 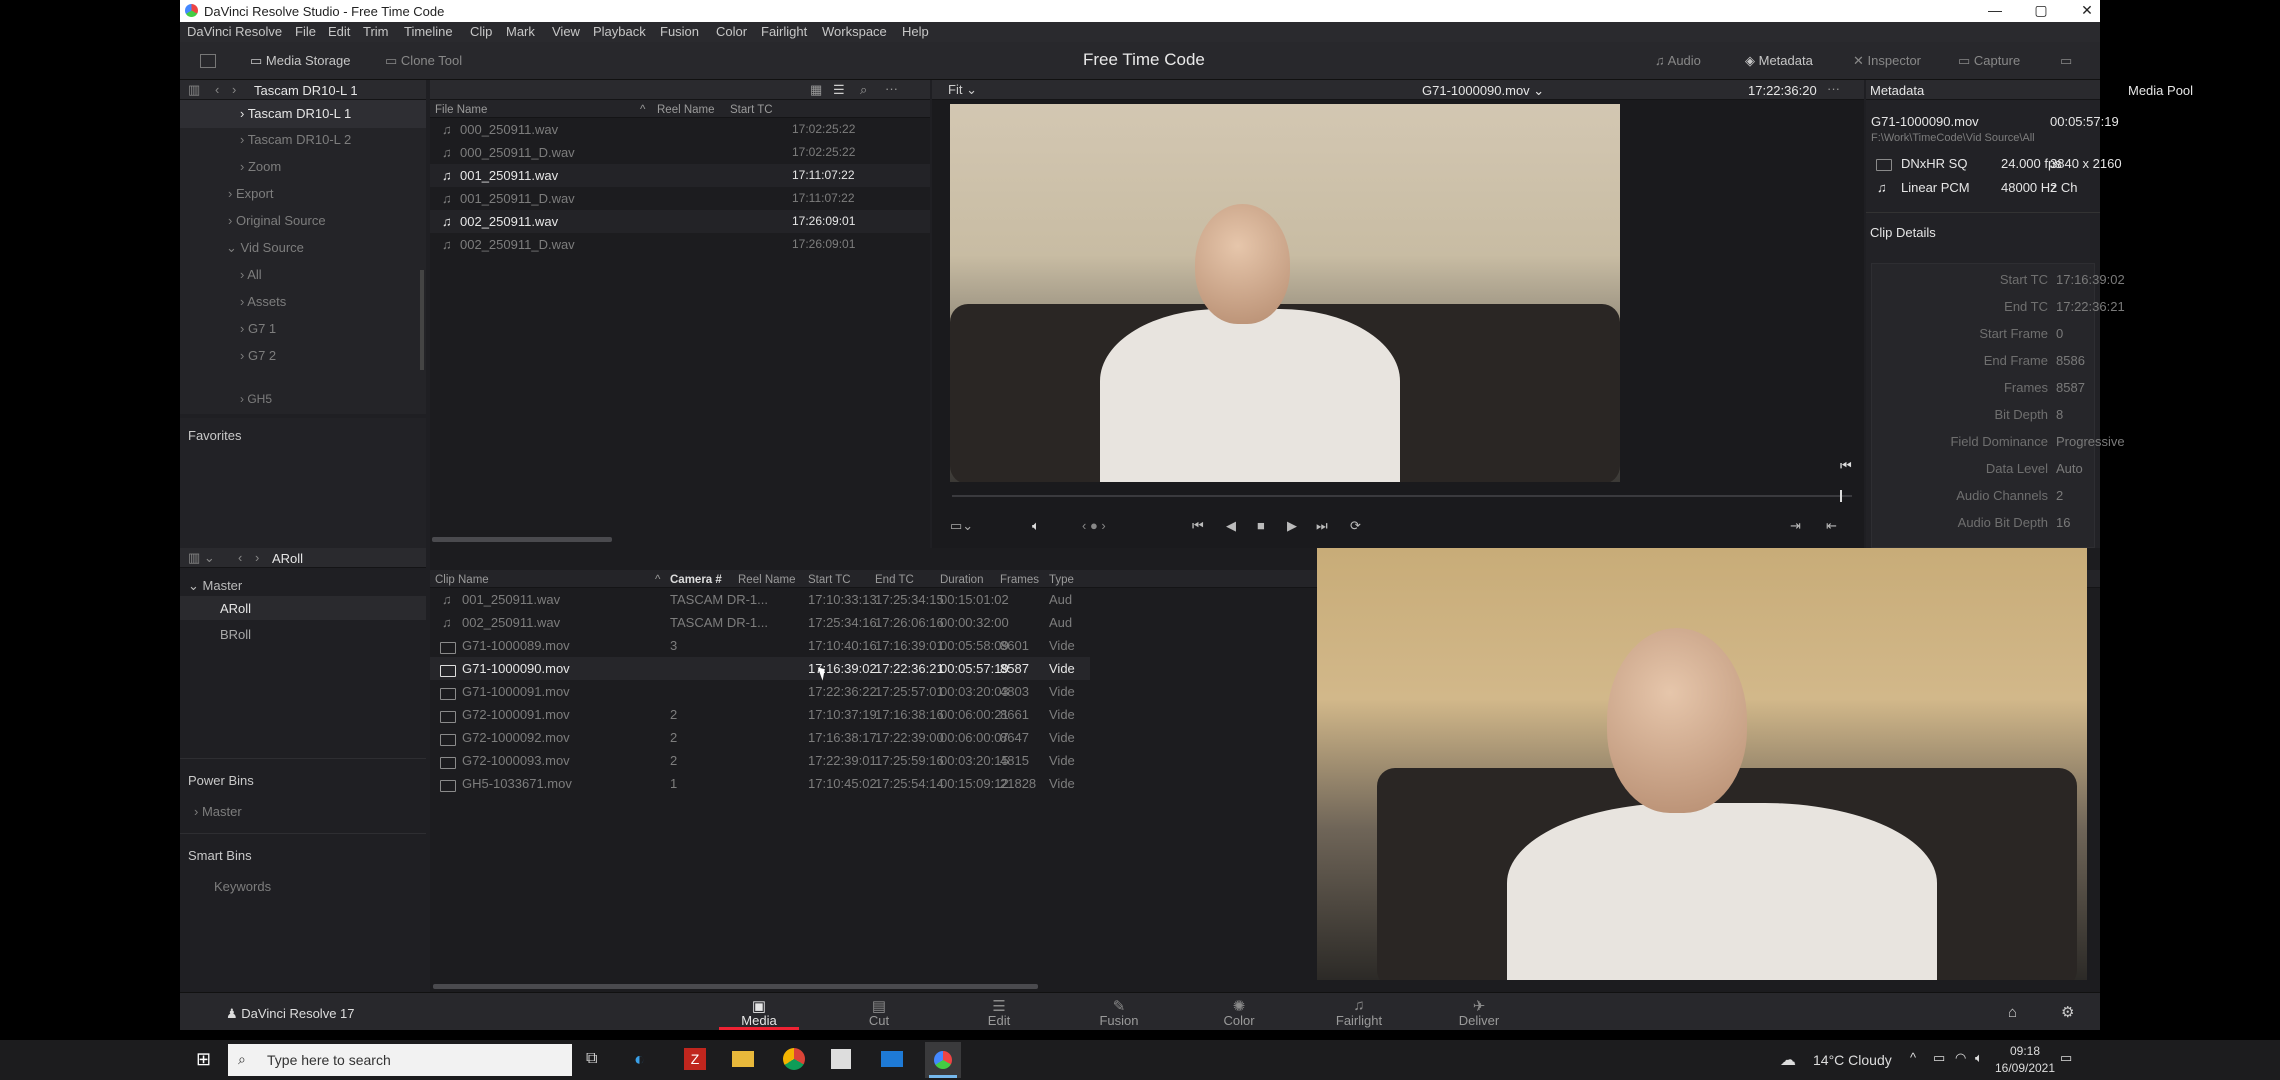 I want to click on col-type: Type, so click(x=1061, y=580).